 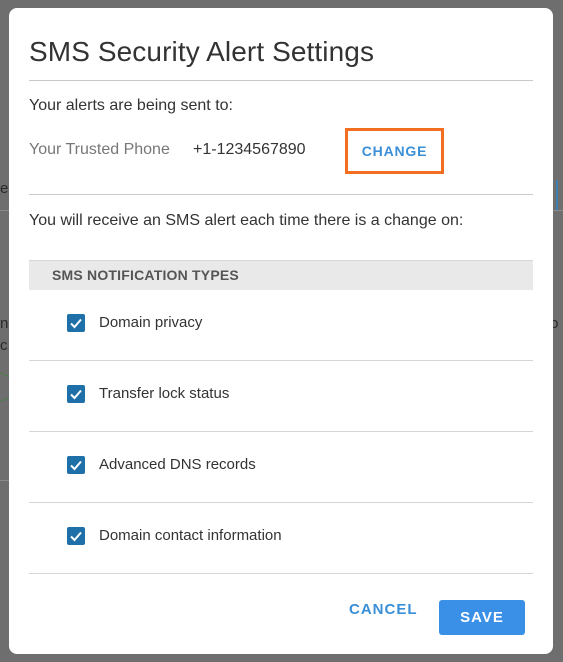 What do you see at coordinates (99, 149) in the screenshot?
I see `trusted-phone-label: Your Trusted Phone` at bounding box center [99, 149].